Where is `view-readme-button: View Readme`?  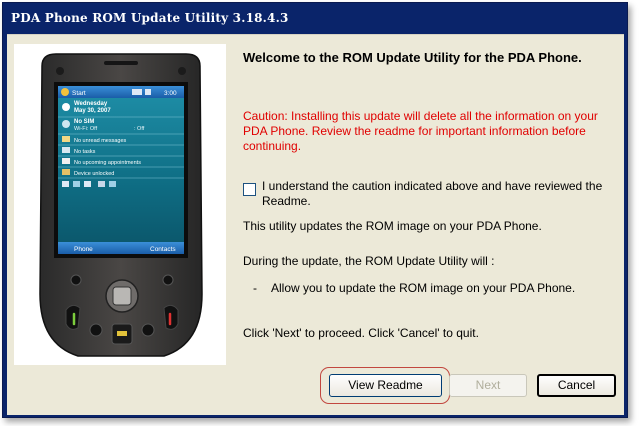 view-readme-button: View Readme is located at coordinates (385, 385).